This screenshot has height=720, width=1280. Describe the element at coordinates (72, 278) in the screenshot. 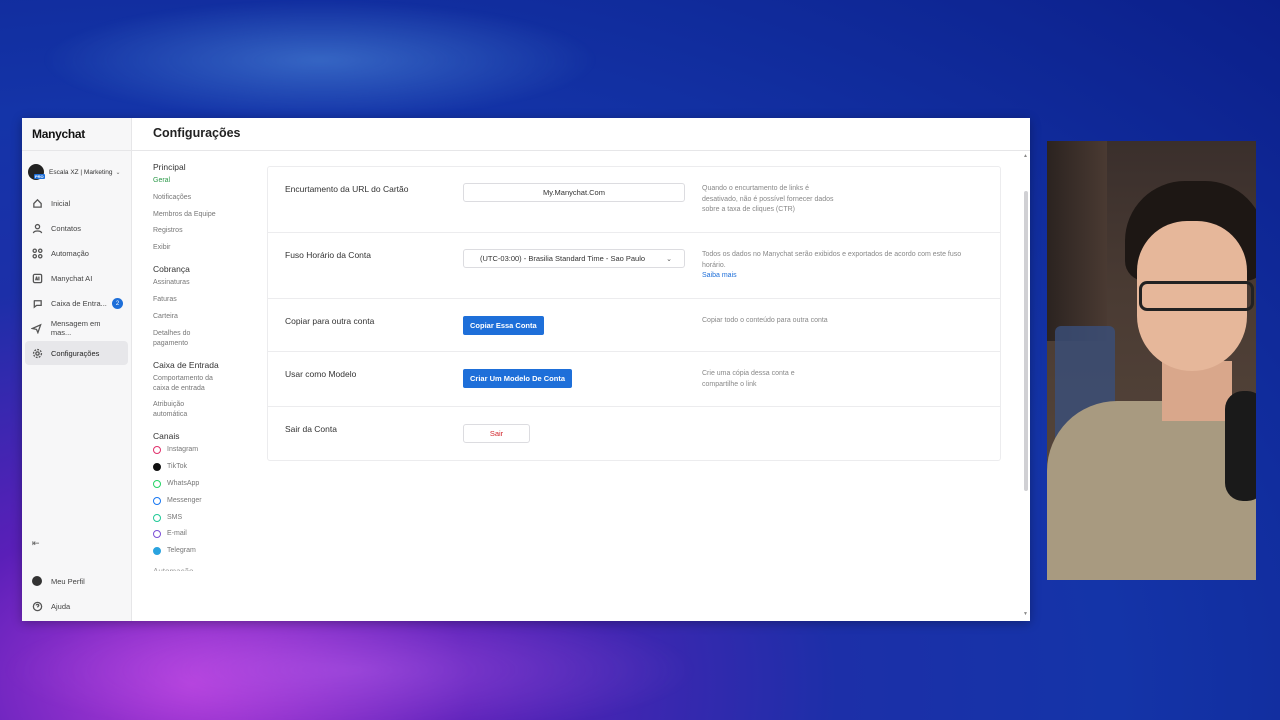

I see `sidebar-item-label: Manychat AI` at that location.